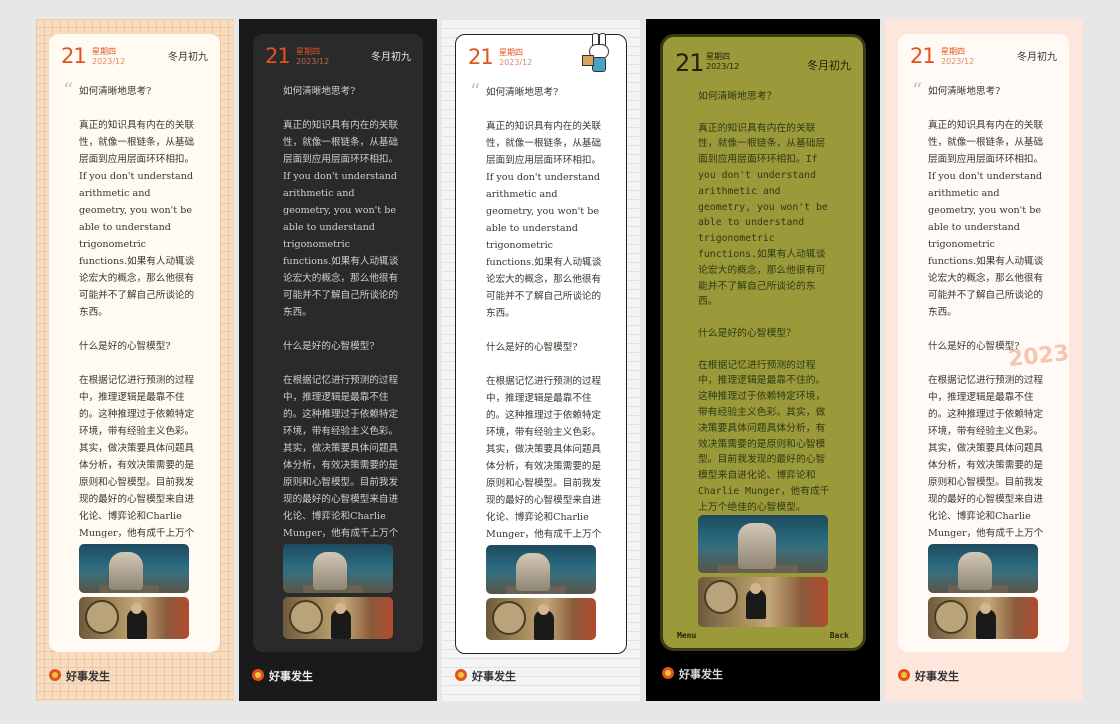  What do you see at coordinates (686, 635) in the screenshot?
I see `menu-button: Menu` at bounding box center [686, 635].